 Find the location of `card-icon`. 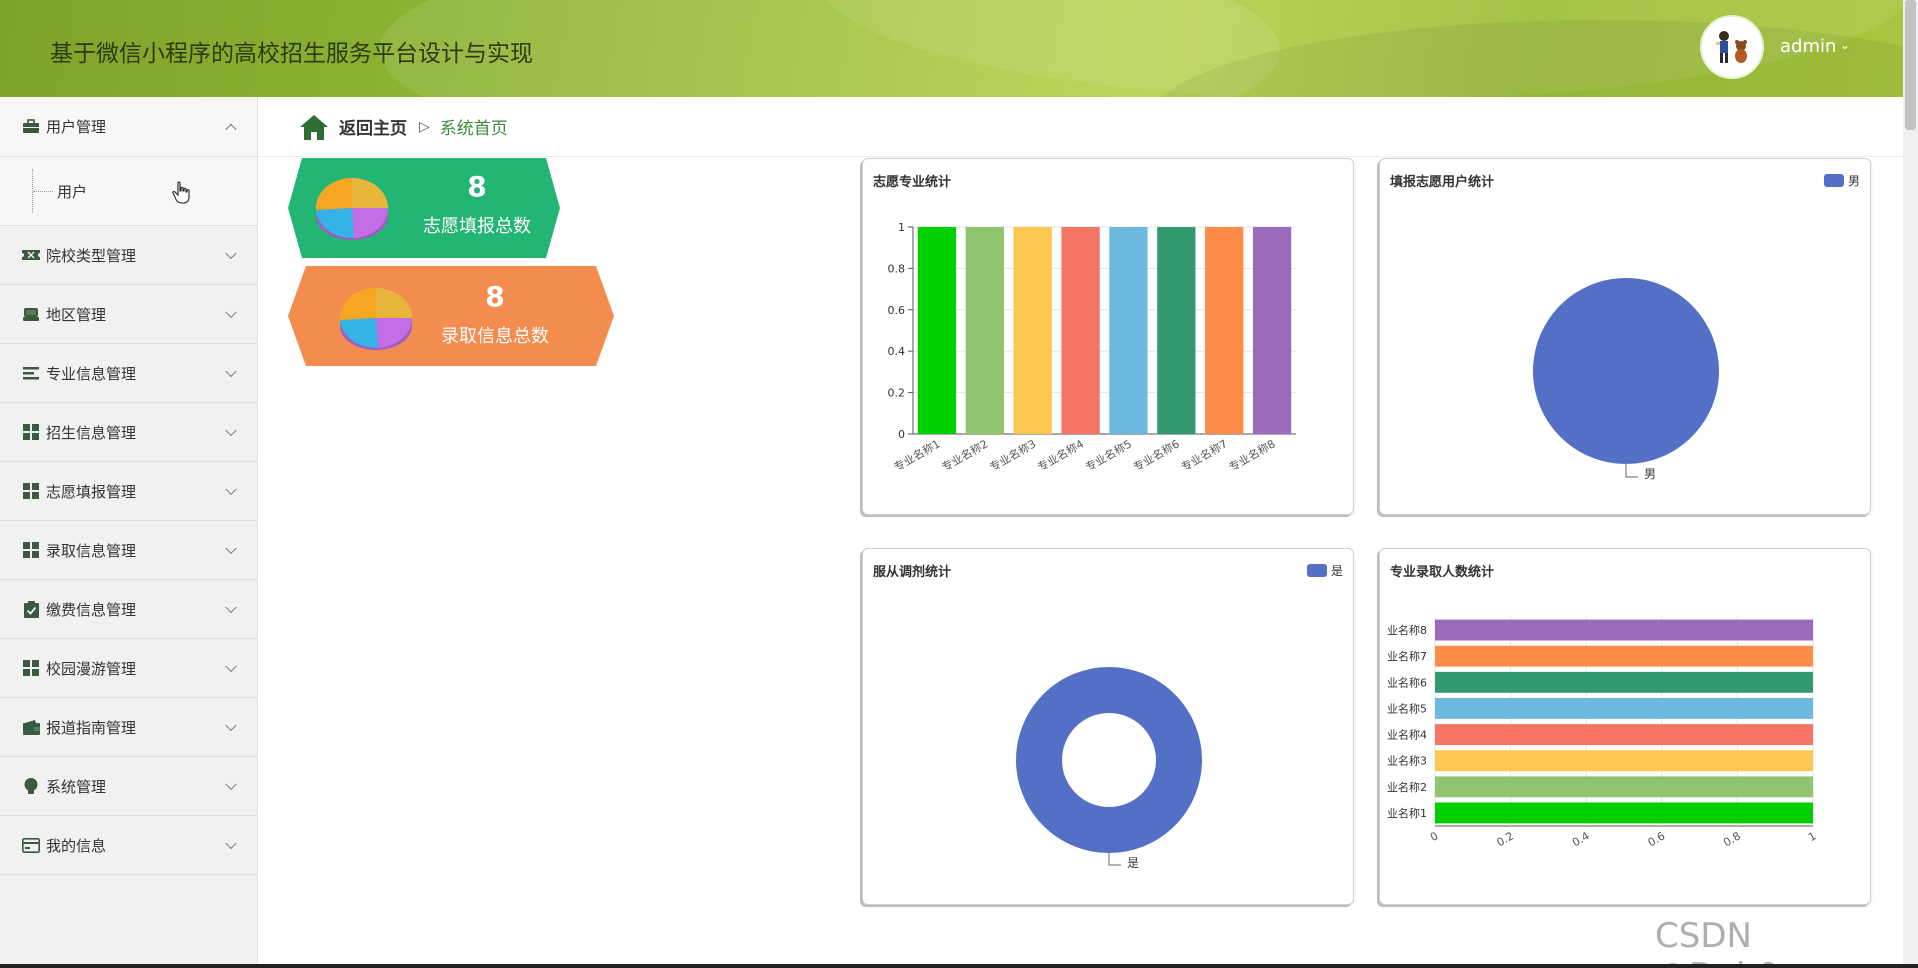

card-icon is located at coordinates (31, 845).